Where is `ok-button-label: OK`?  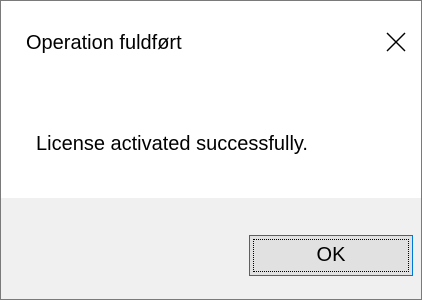
ok-button-label: OK is located at coordinates (331, 255).